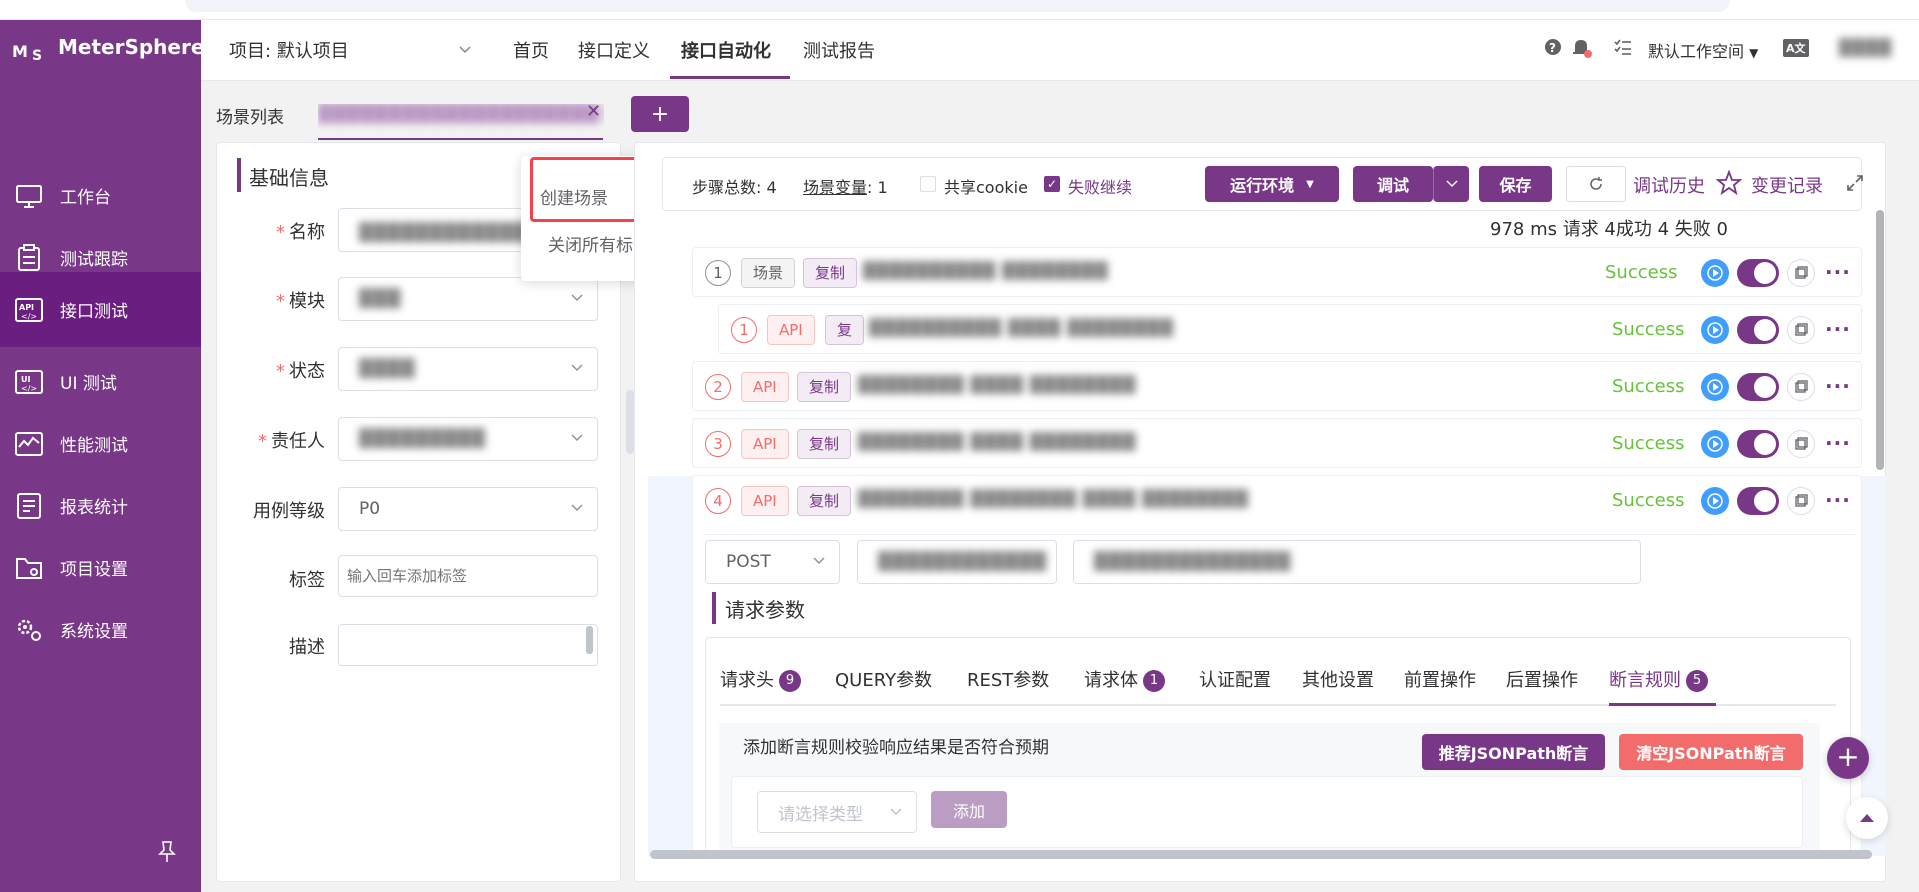  Describe the element at coordinates (1261, 854) in the screenshot. I see `horizontal-scrollbar` at that location.